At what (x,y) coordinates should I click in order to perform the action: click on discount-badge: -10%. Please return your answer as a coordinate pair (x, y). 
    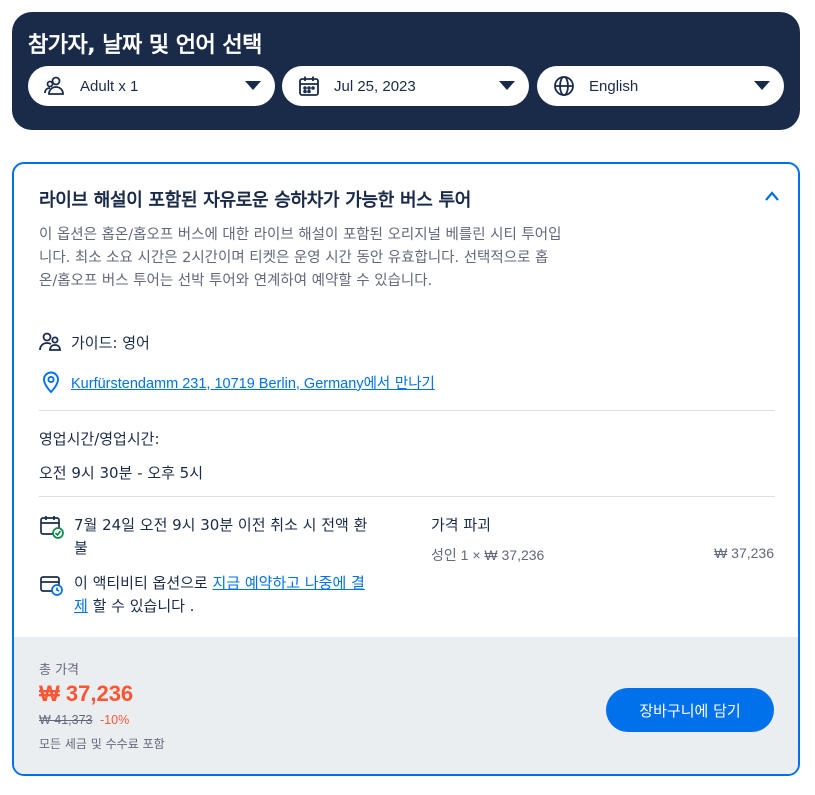
    Looking at the image, I should click on (115, 720).